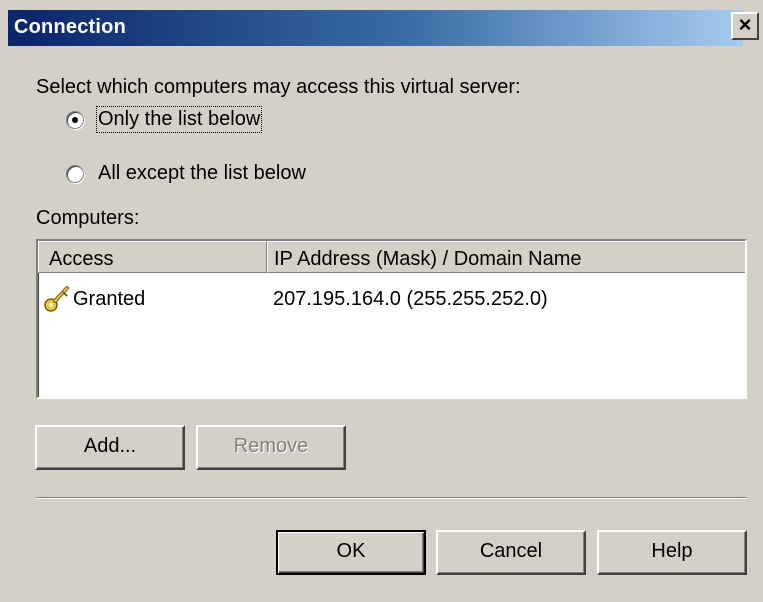 The image size is (763, 602). What do you see at coordinates (428, 259) in the screenshot?
I see `column-header-address-label: IP Address (Mask) / Domain Name` at bounding box center [428, 259].